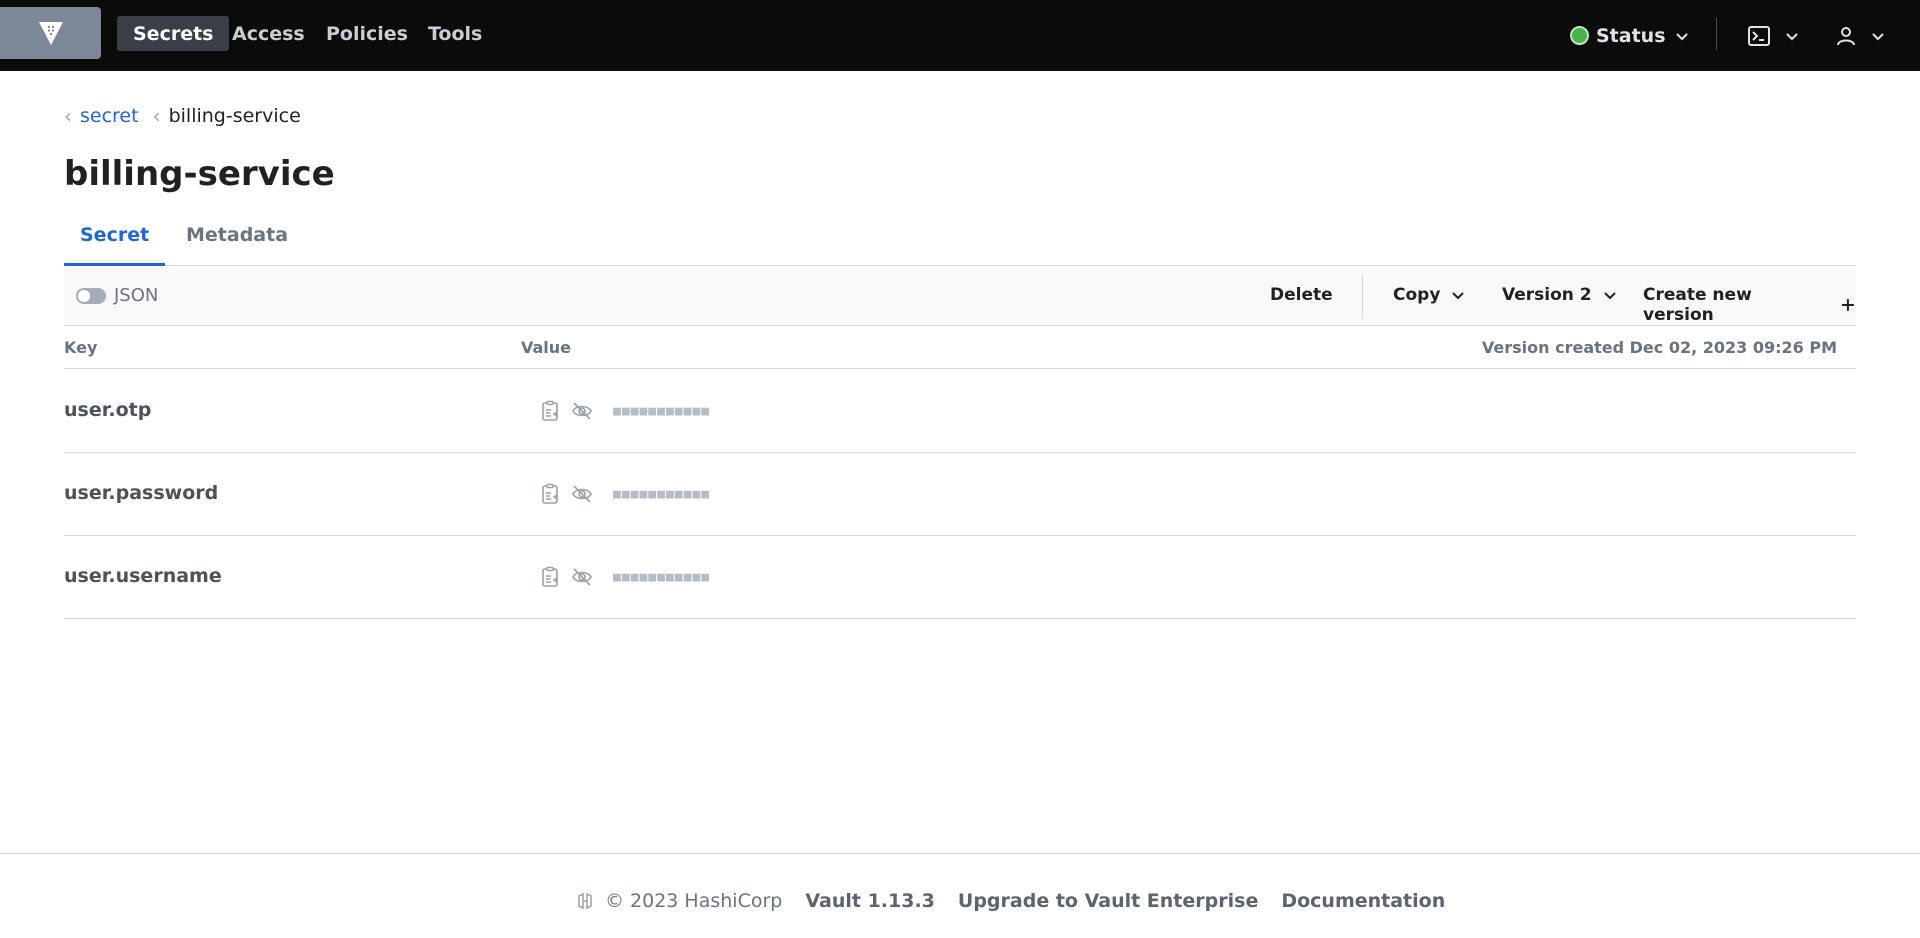 The height and width of the screenshot is (938, 1920). I want to click on version-dropdown: Version 2, so click(1560, 295).